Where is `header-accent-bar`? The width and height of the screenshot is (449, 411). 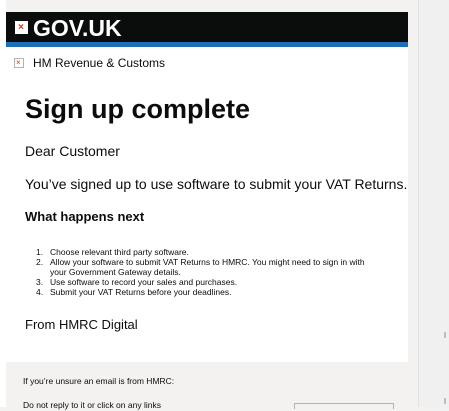
header-accent-bar is located at coordinates (207, 44).